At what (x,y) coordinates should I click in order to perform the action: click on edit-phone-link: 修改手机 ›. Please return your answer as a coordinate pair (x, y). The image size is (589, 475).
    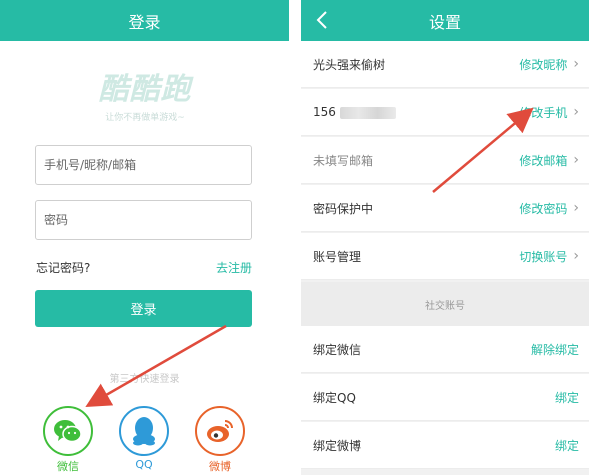
    Looking at the image, I should click on (549, 112).